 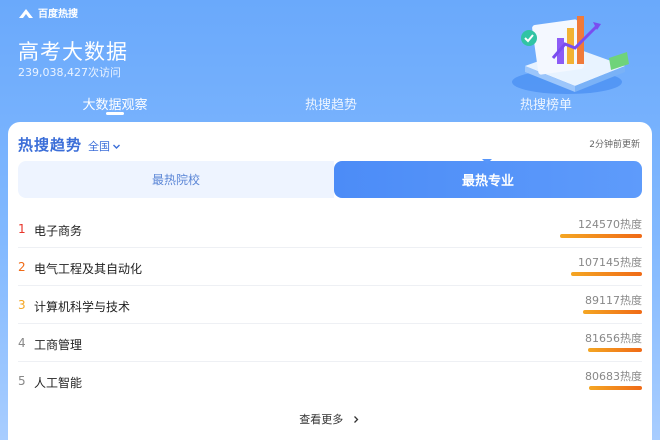 What do you see at coordinates (58, 14) in the screenshot?
I see `brand-name: 百度热搜` at bounding box center [58, 14].